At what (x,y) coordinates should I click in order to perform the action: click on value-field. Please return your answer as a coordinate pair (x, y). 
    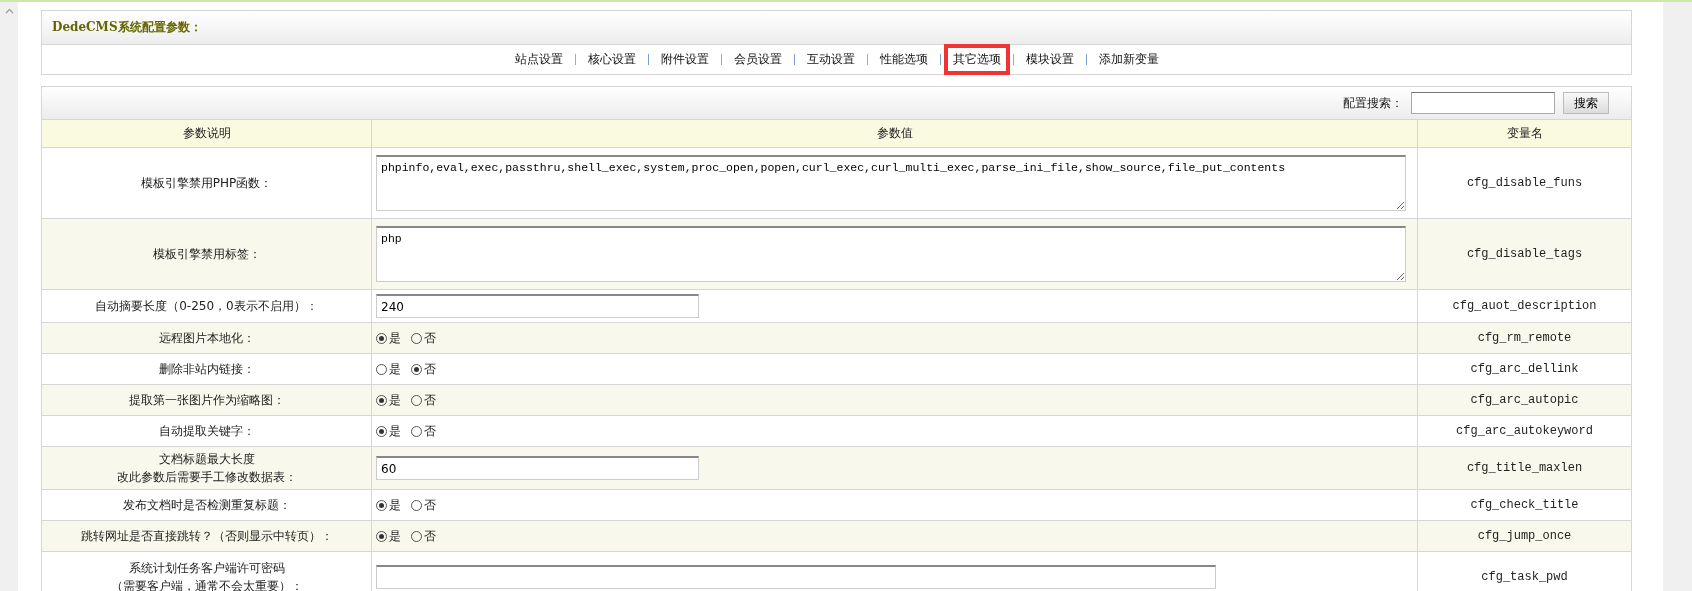
    Looking at the image, I should click on (796, 577).